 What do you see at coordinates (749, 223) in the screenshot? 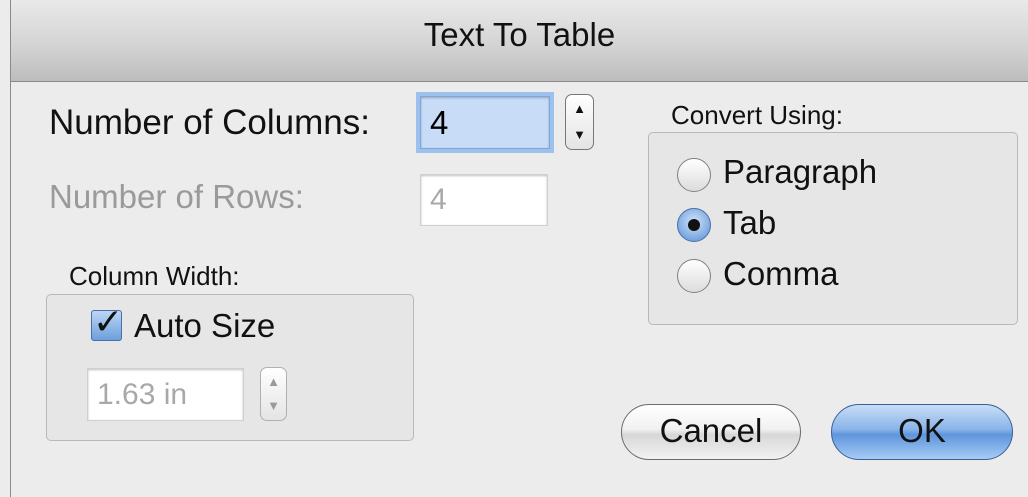
I see `tab-radio-label: Tab` at bounding box center [749, 223].